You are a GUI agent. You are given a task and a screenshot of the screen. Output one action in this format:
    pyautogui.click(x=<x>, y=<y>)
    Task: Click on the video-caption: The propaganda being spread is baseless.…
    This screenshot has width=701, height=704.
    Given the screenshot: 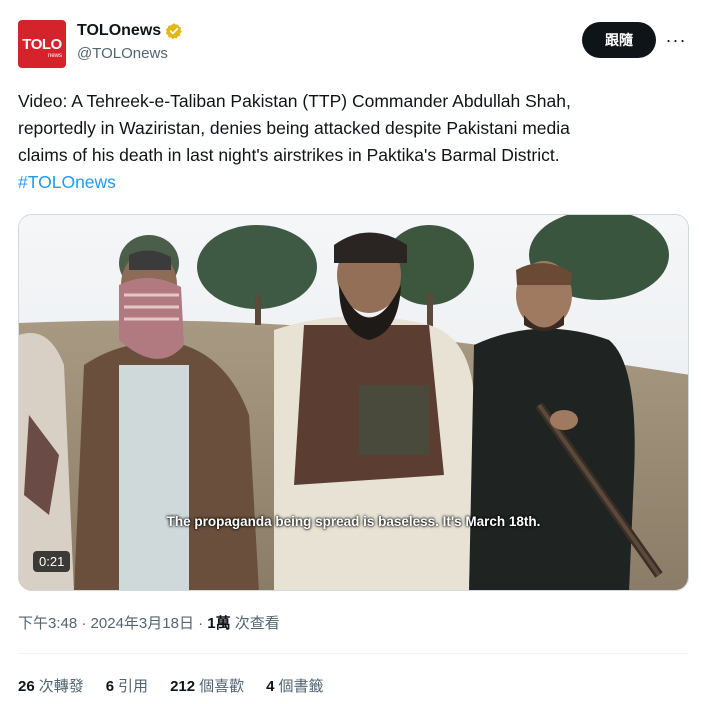 What is the action you would take?
    pyautogui.click(x=353, y=521)
    